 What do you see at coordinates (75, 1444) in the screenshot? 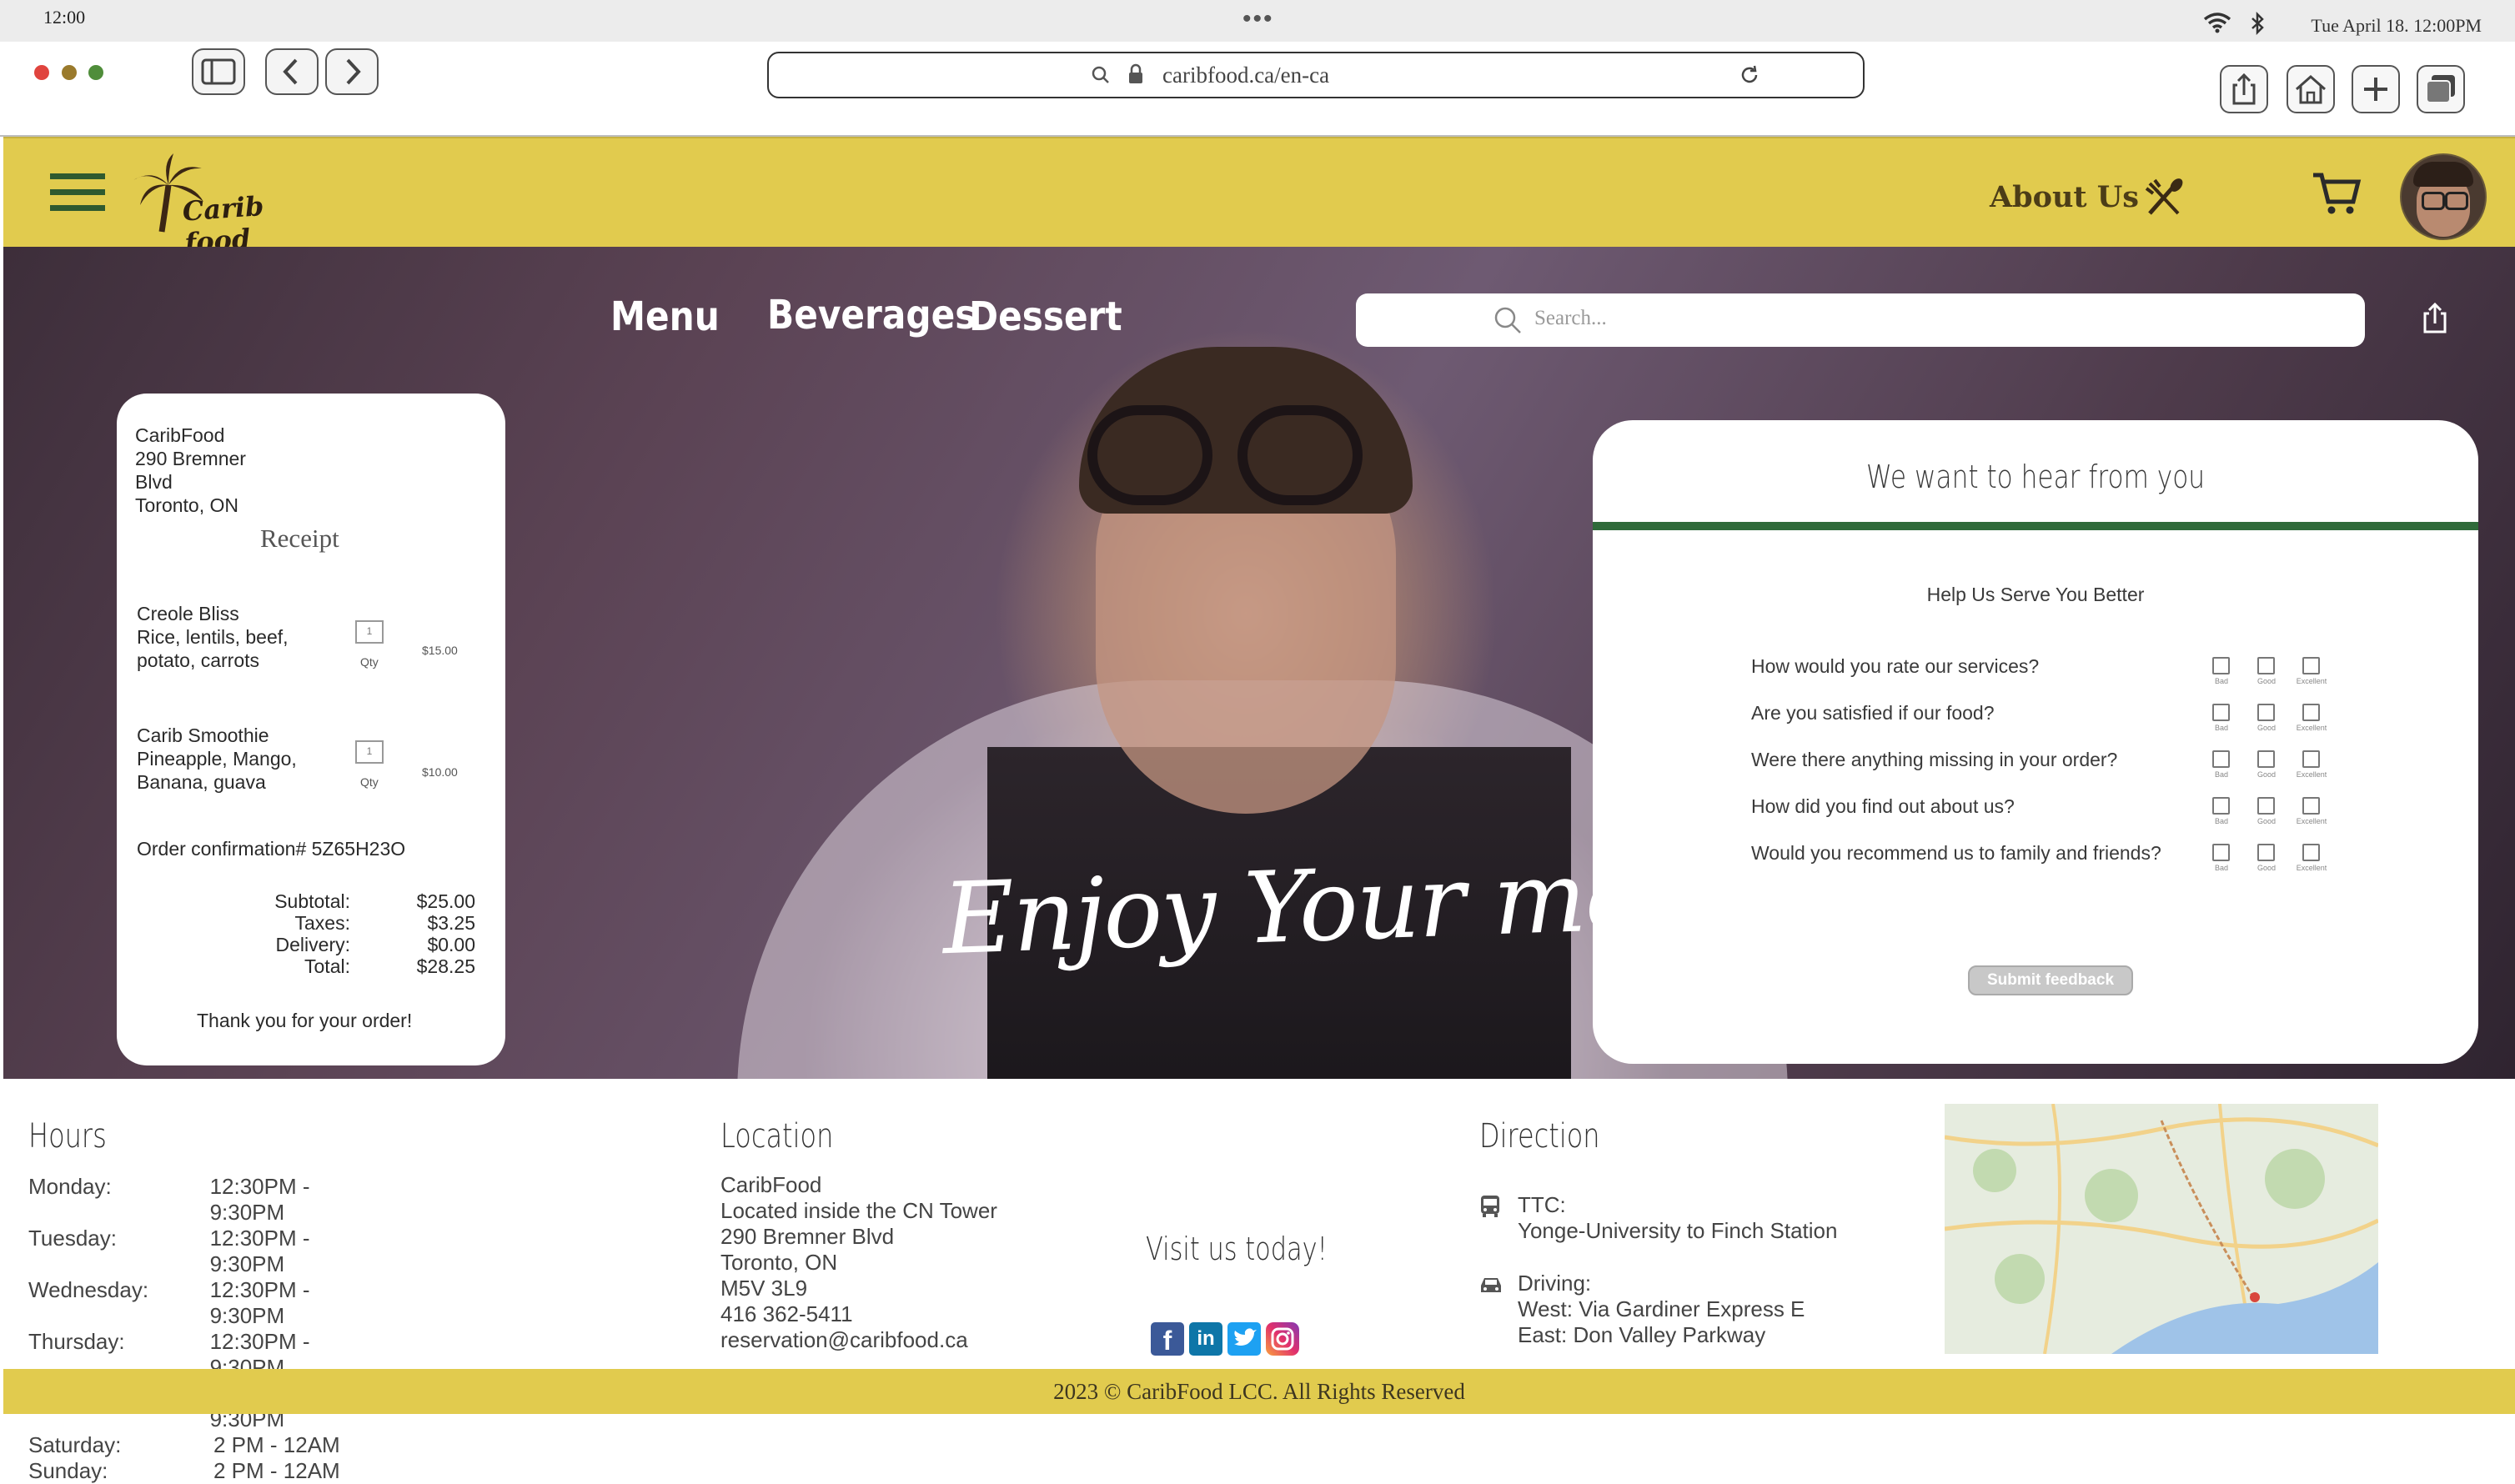
I see `hours-day: Saturday:` at bounding box center [75, 1444].